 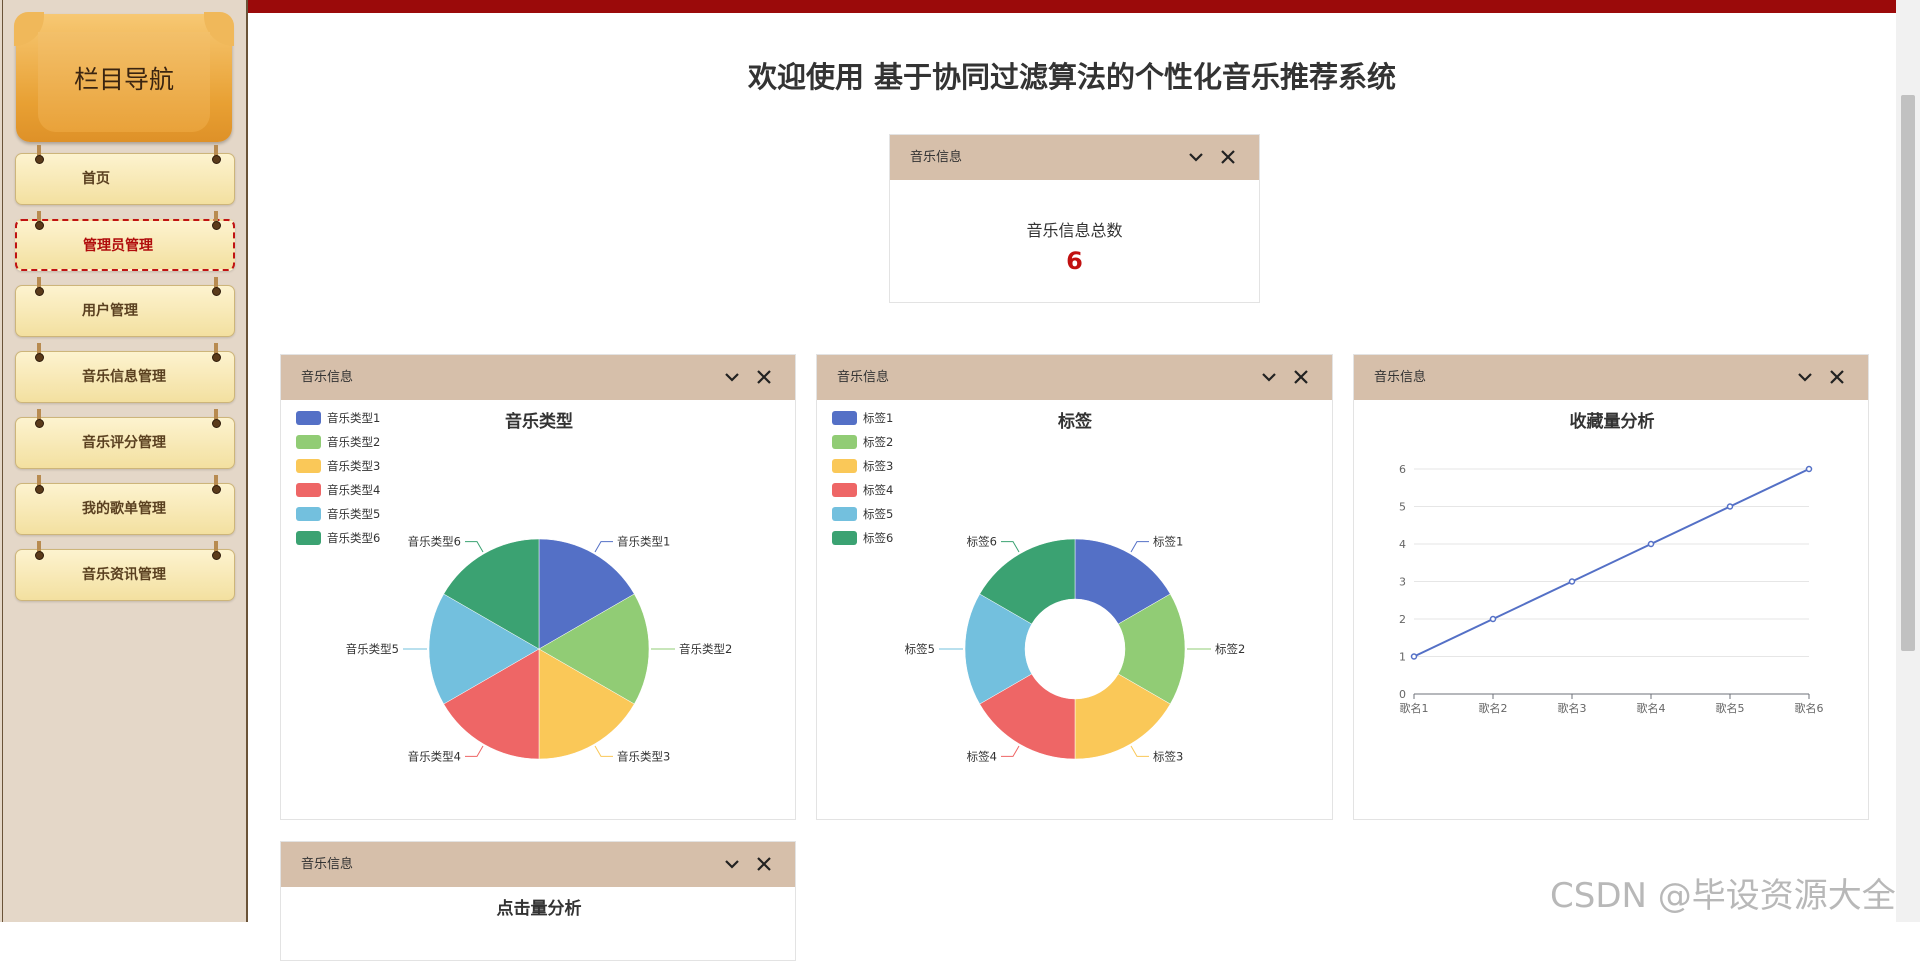 I want to click on sidebar-item: 音乐信息管理, so click(x=125, y=377).